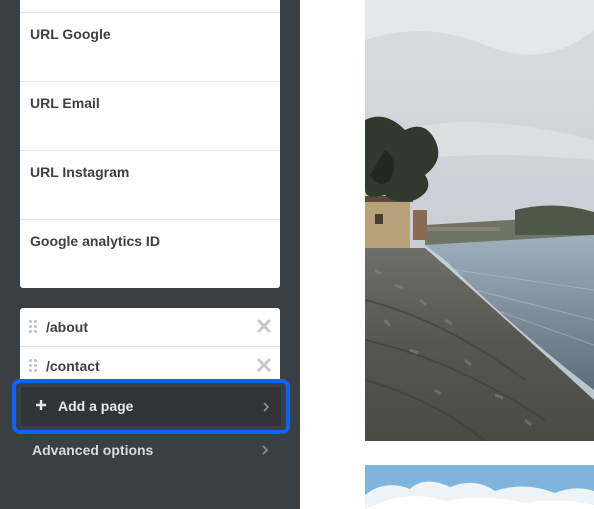 The image size is (594, 509). Describe the element at coordinates (95, 241) in the screenshot. I see `field-label: Google analytics ID` at that location.